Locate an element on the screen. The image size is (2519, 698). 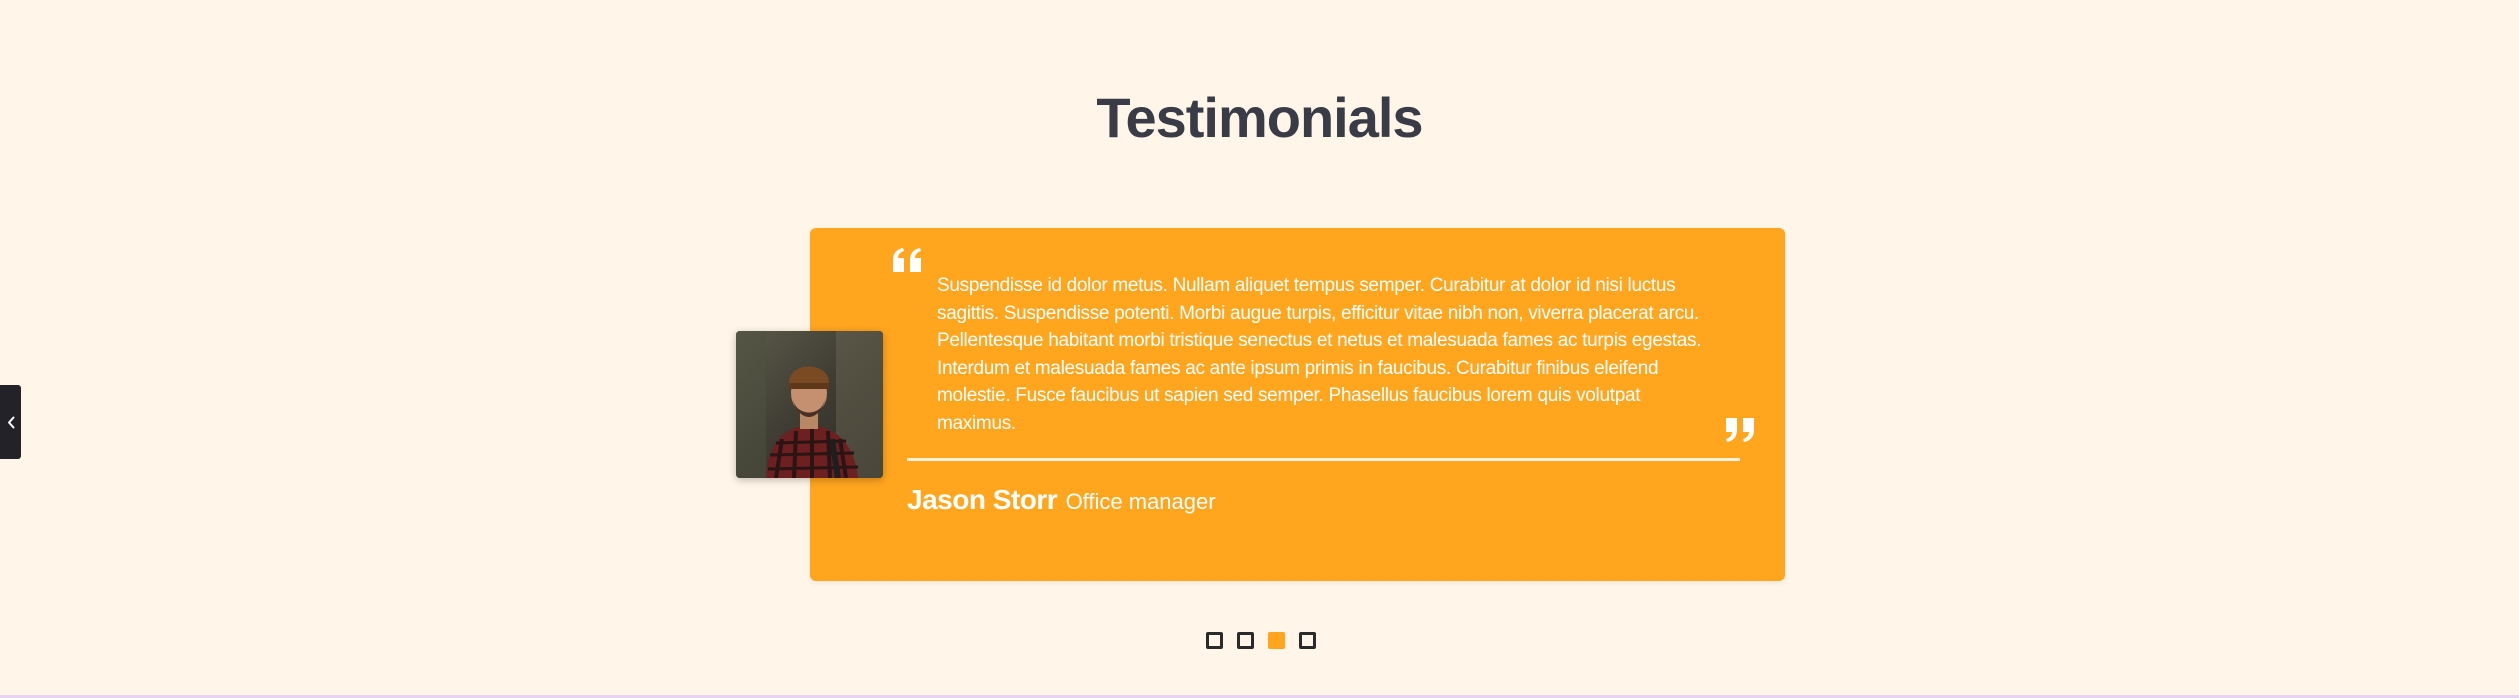
carousel-prev-button is located at coordinates (10, 422).